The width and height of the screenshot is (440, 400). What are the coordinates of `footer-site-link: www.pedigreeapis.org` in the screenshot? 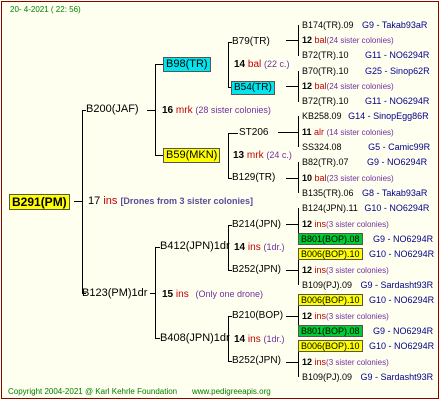 It's located at (231, 392).